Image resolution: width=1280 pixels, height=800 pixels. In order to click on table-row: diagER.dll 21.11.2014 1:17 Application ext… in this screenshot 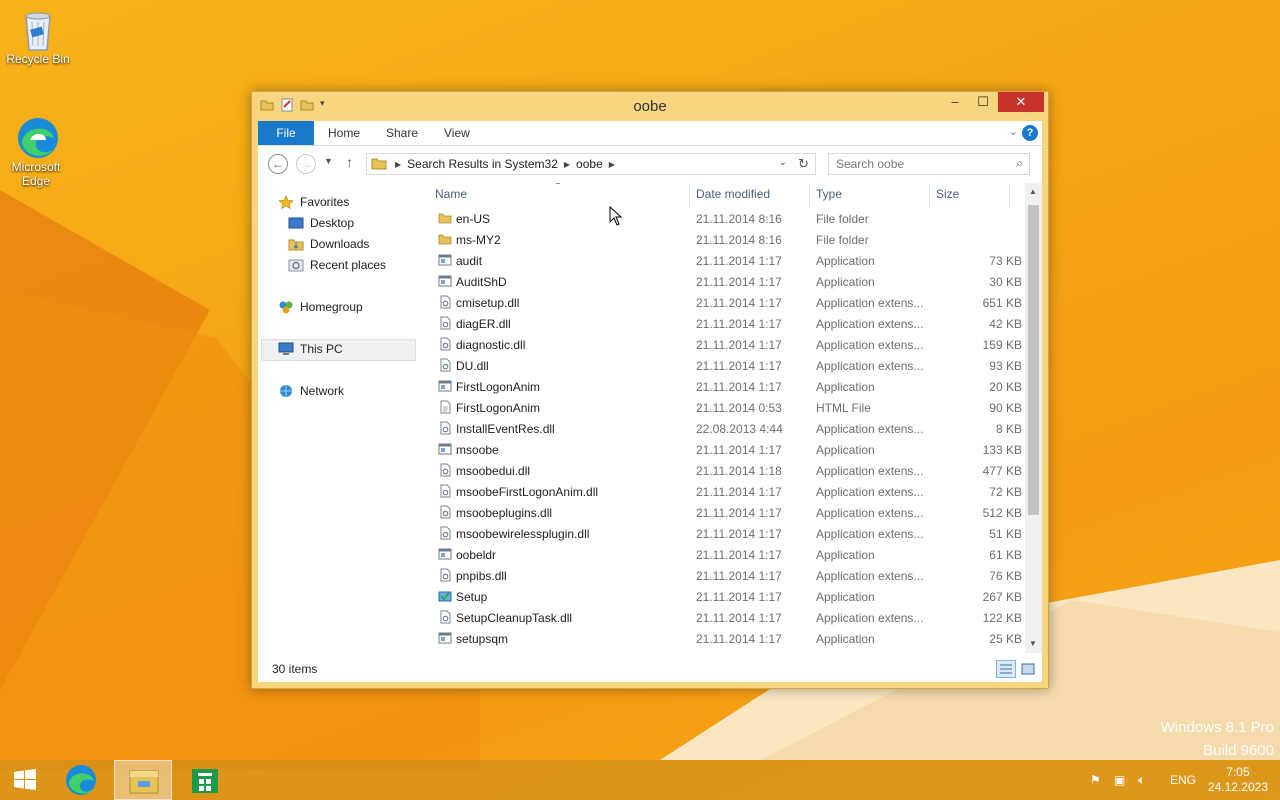, I will do `click(725, 323)`.